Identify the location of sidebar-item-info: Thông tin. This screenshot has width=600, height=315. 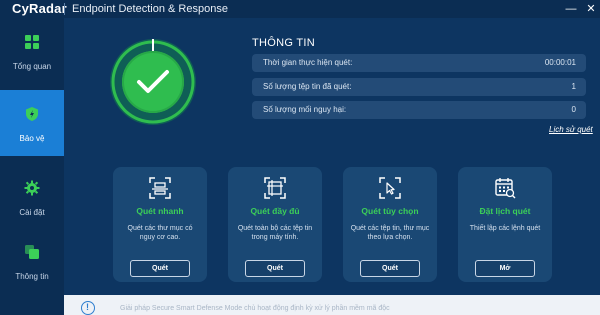
(32, 261).